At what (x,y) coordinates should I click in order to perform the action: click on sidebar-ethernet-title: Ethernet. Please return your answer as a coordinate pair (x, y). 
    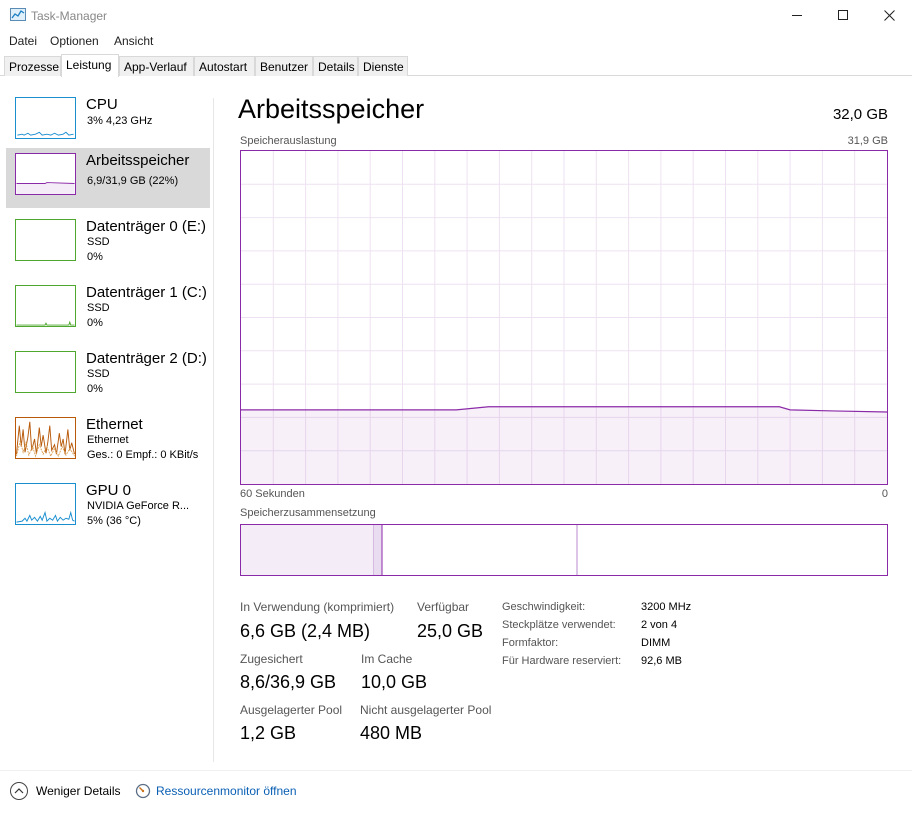
    Looking at the image, I should click on (114, 424).